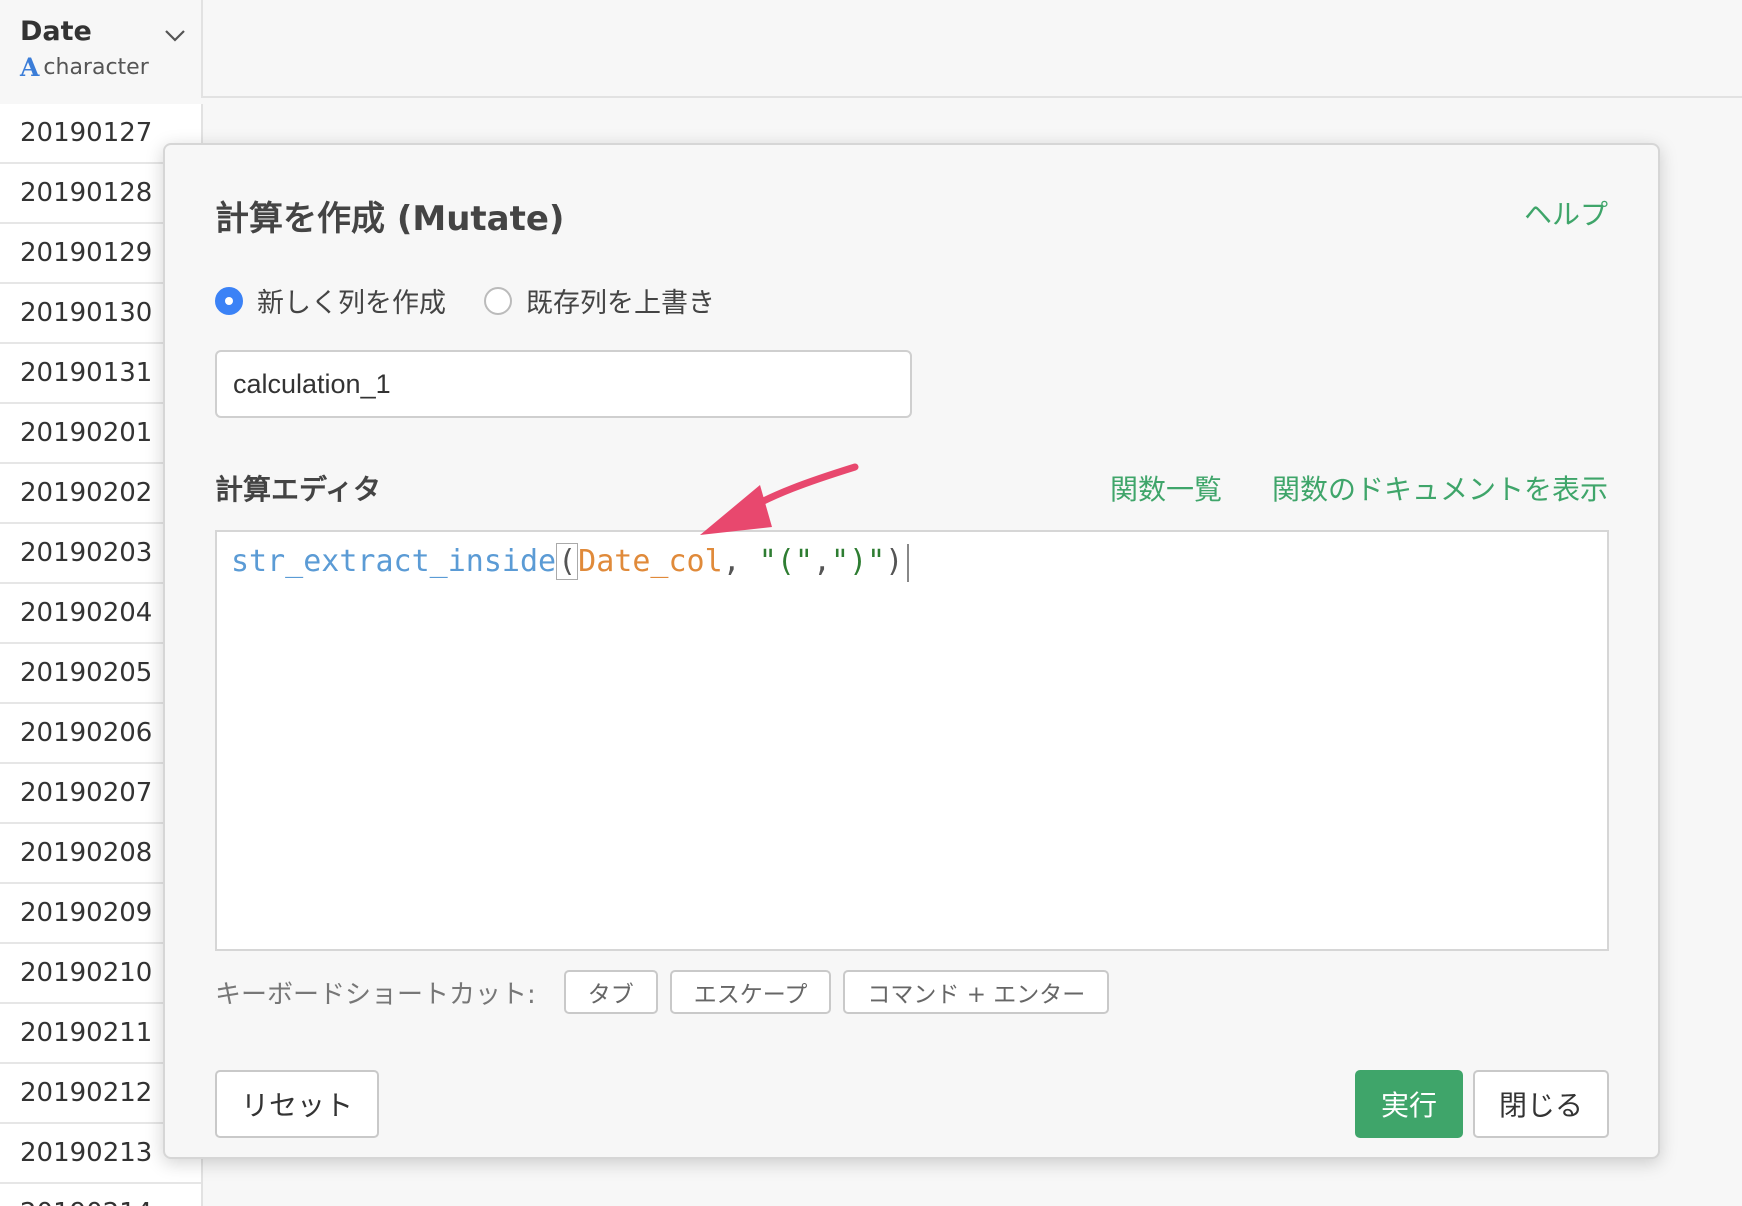  Describe the element at coordinates (620, 303) in the screenshot. I see `radio-label: 既存列を上書き` at that location.